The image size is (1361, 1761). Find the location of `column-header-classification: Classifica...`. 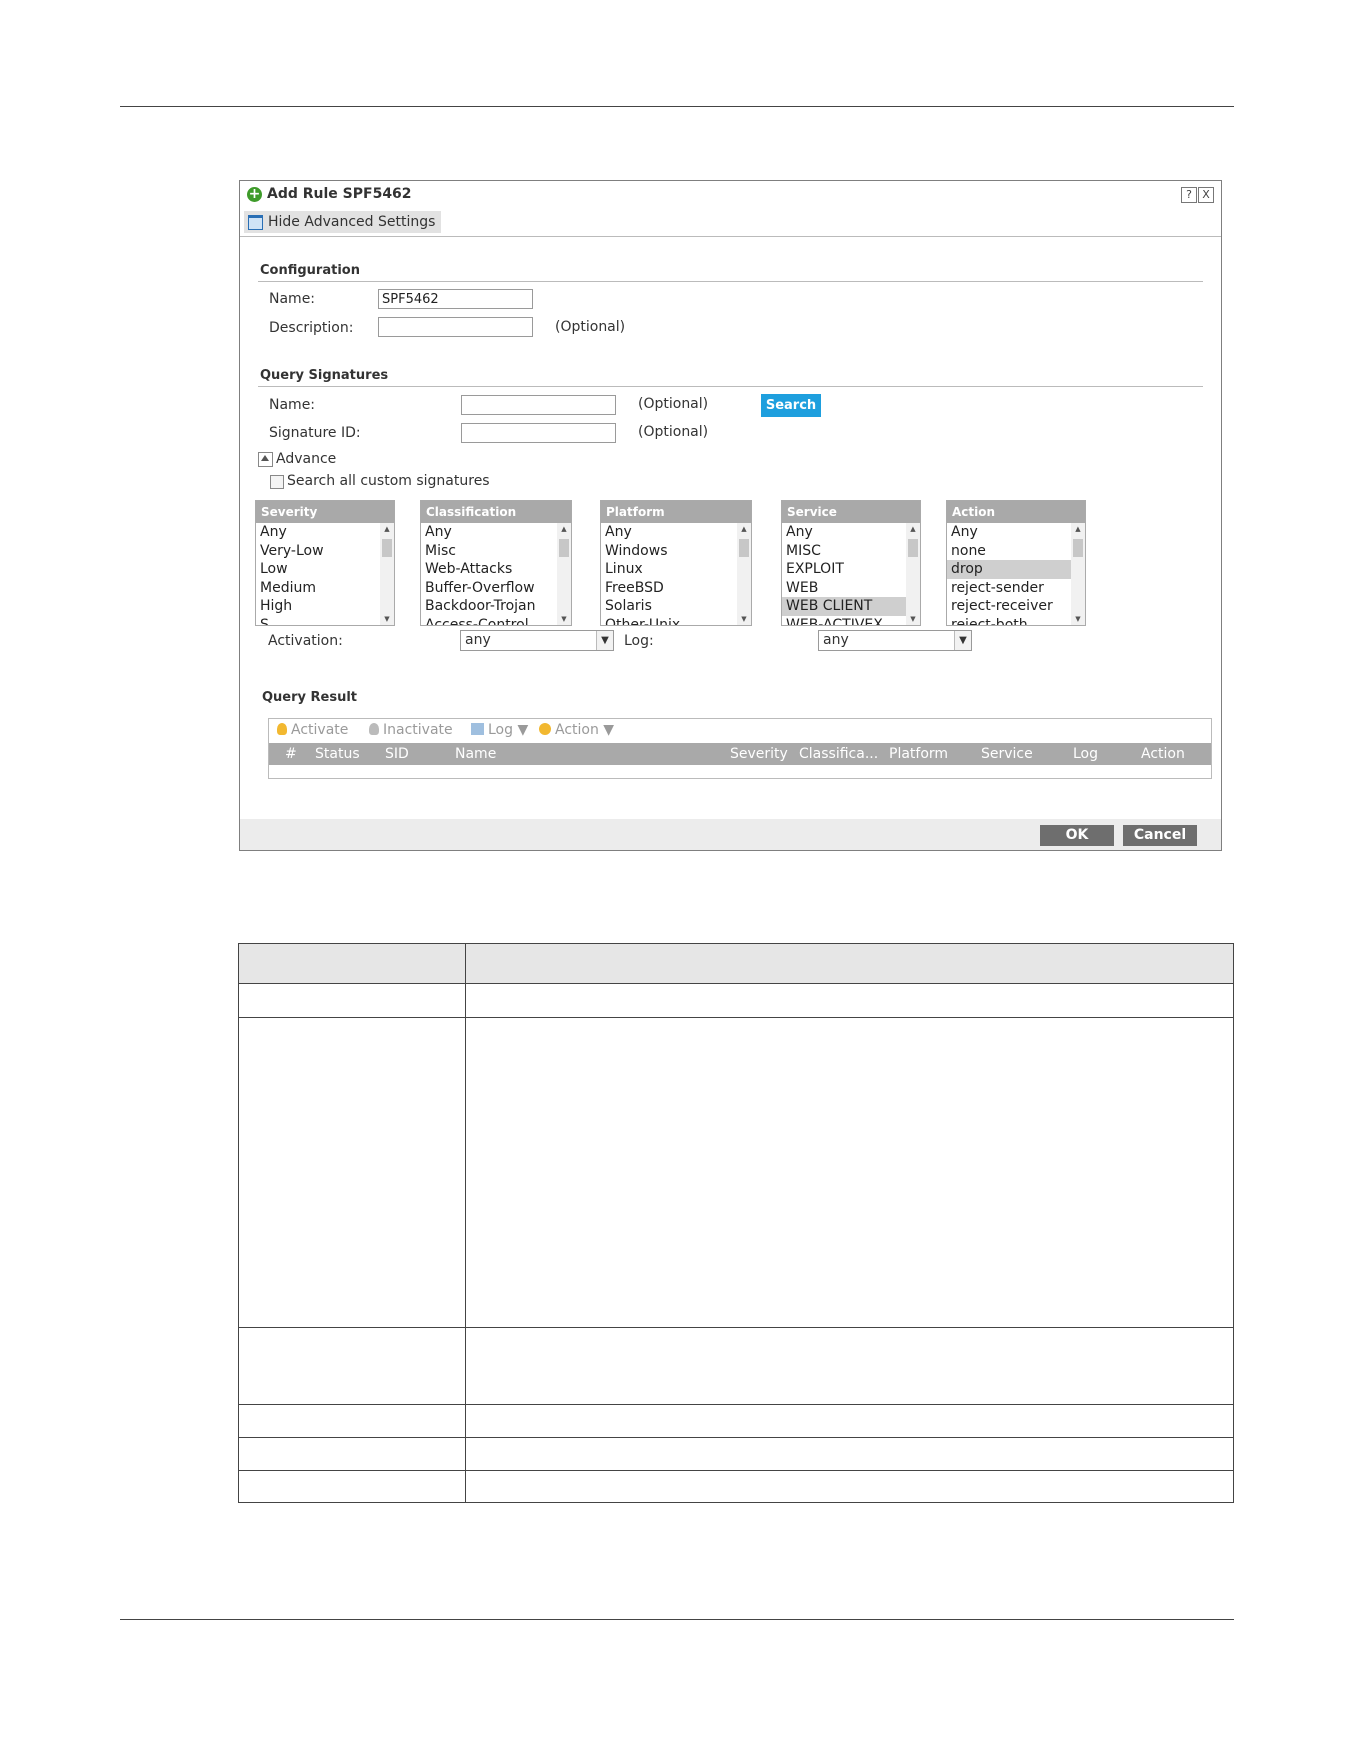

column-header-classification: Classifica... is located at coordinates (838, 754).